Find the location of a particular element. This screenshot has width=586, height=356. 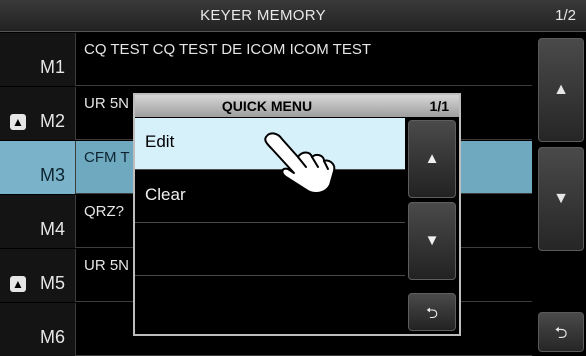

menu-item-clear: Clear is located at coordinates (270, 197).